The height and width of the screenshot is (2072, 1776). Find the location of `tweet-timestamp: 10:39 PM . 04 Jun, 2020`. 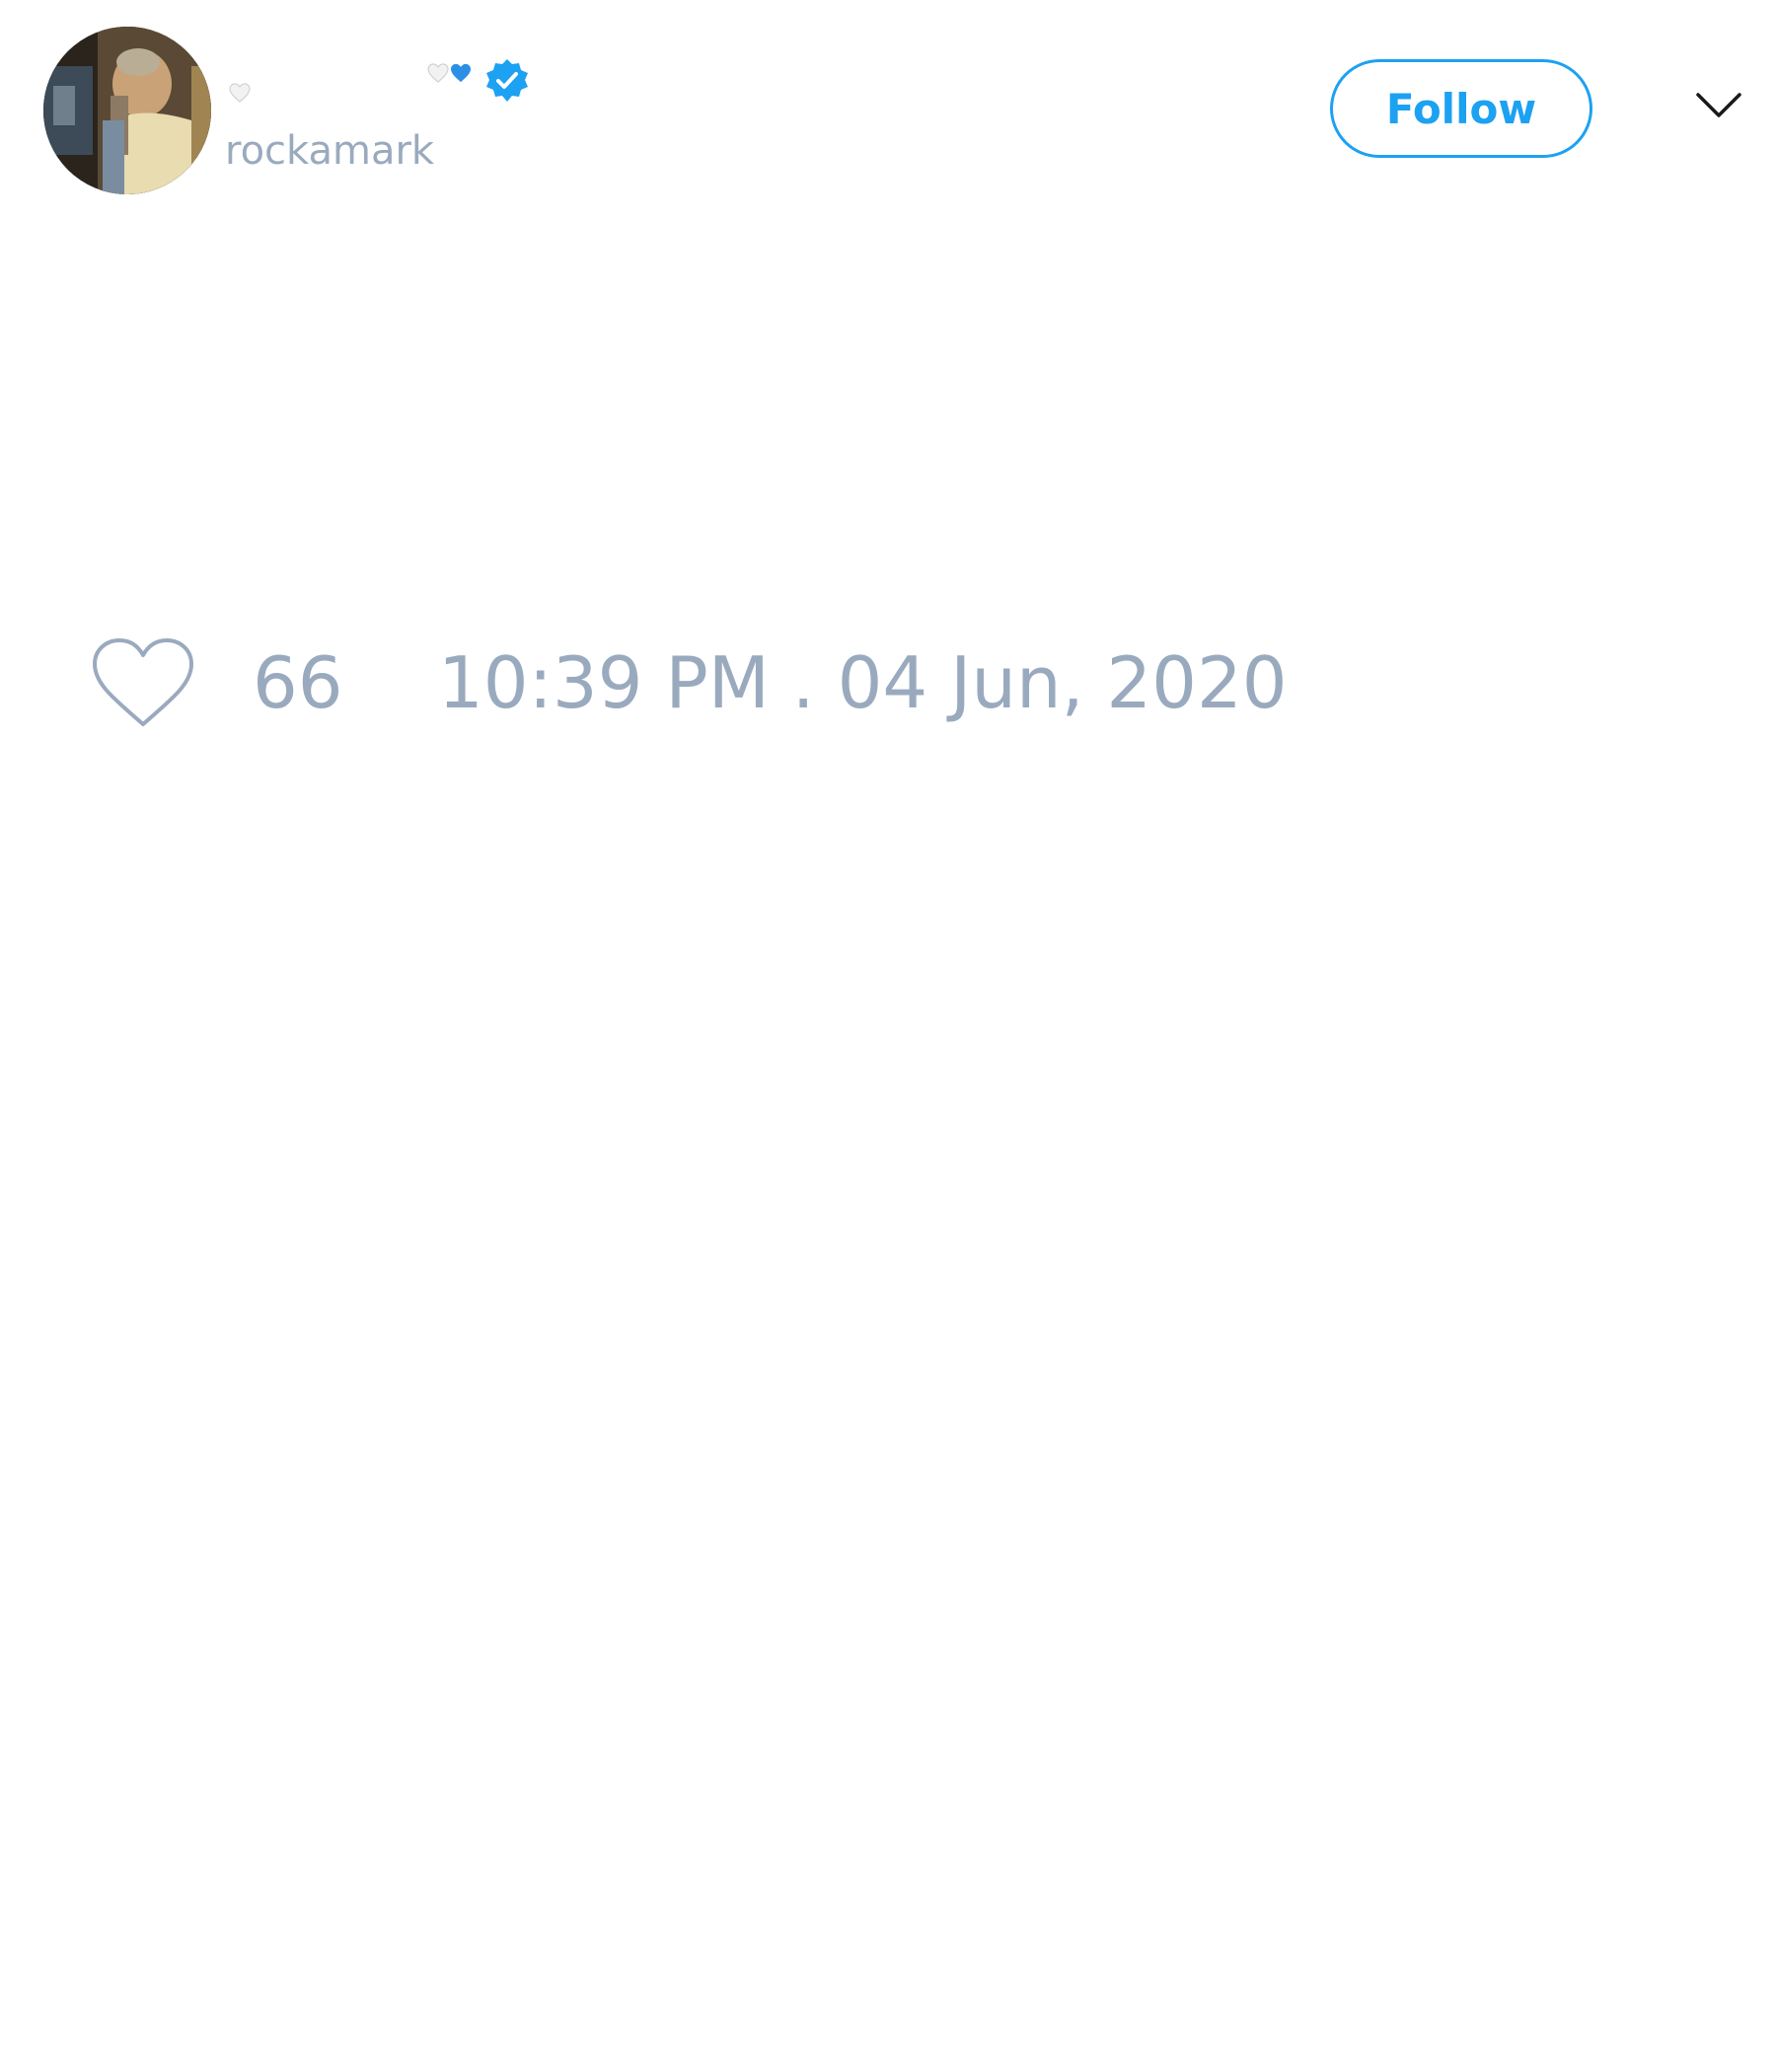

tweet-timestamp: 10:39 PM . 04 Jun, 2020 is located at coordinates (863, 683).